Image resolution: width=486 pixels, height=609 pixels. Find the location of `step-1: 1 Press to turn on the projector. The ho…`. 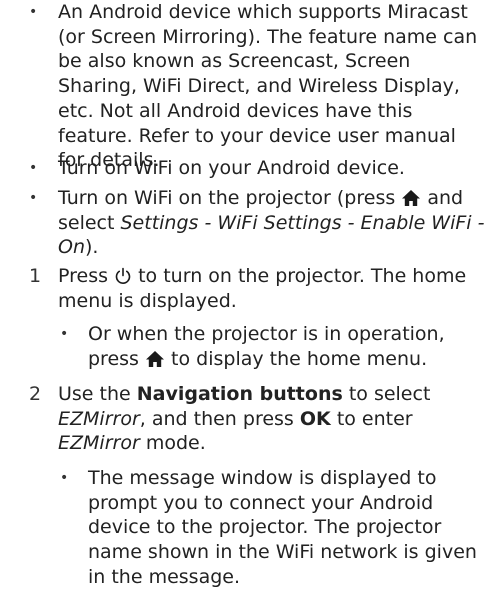

step-1: 1 Press to turn on the projector. The ho… is located at coordinates (243, 290).